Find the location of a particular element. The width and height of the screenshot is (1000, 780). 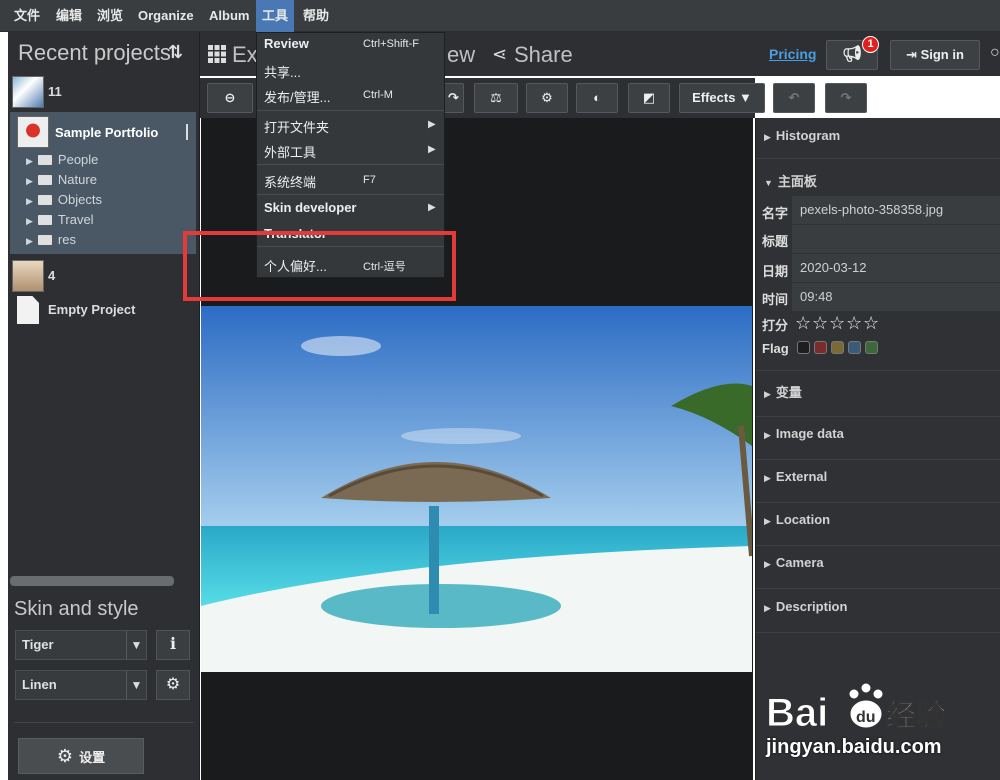

sort-icon: ⇅ is located at coordinates (175, 52).